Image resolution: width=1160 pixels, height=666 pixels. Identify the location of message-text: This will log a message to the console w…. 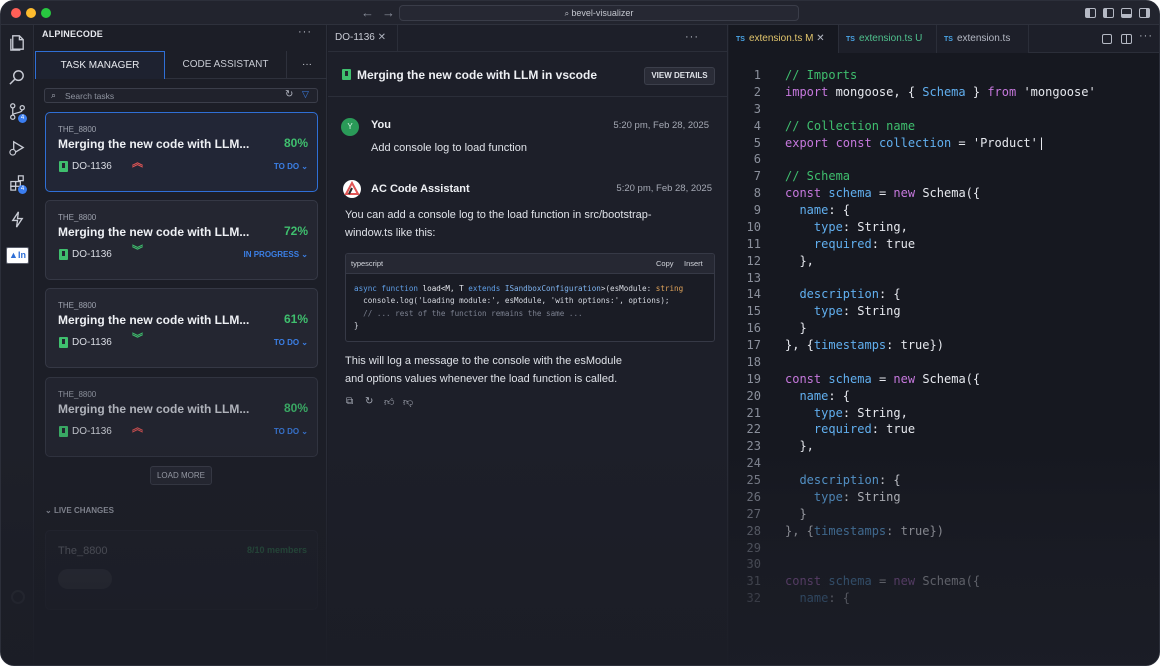
(483, 361).